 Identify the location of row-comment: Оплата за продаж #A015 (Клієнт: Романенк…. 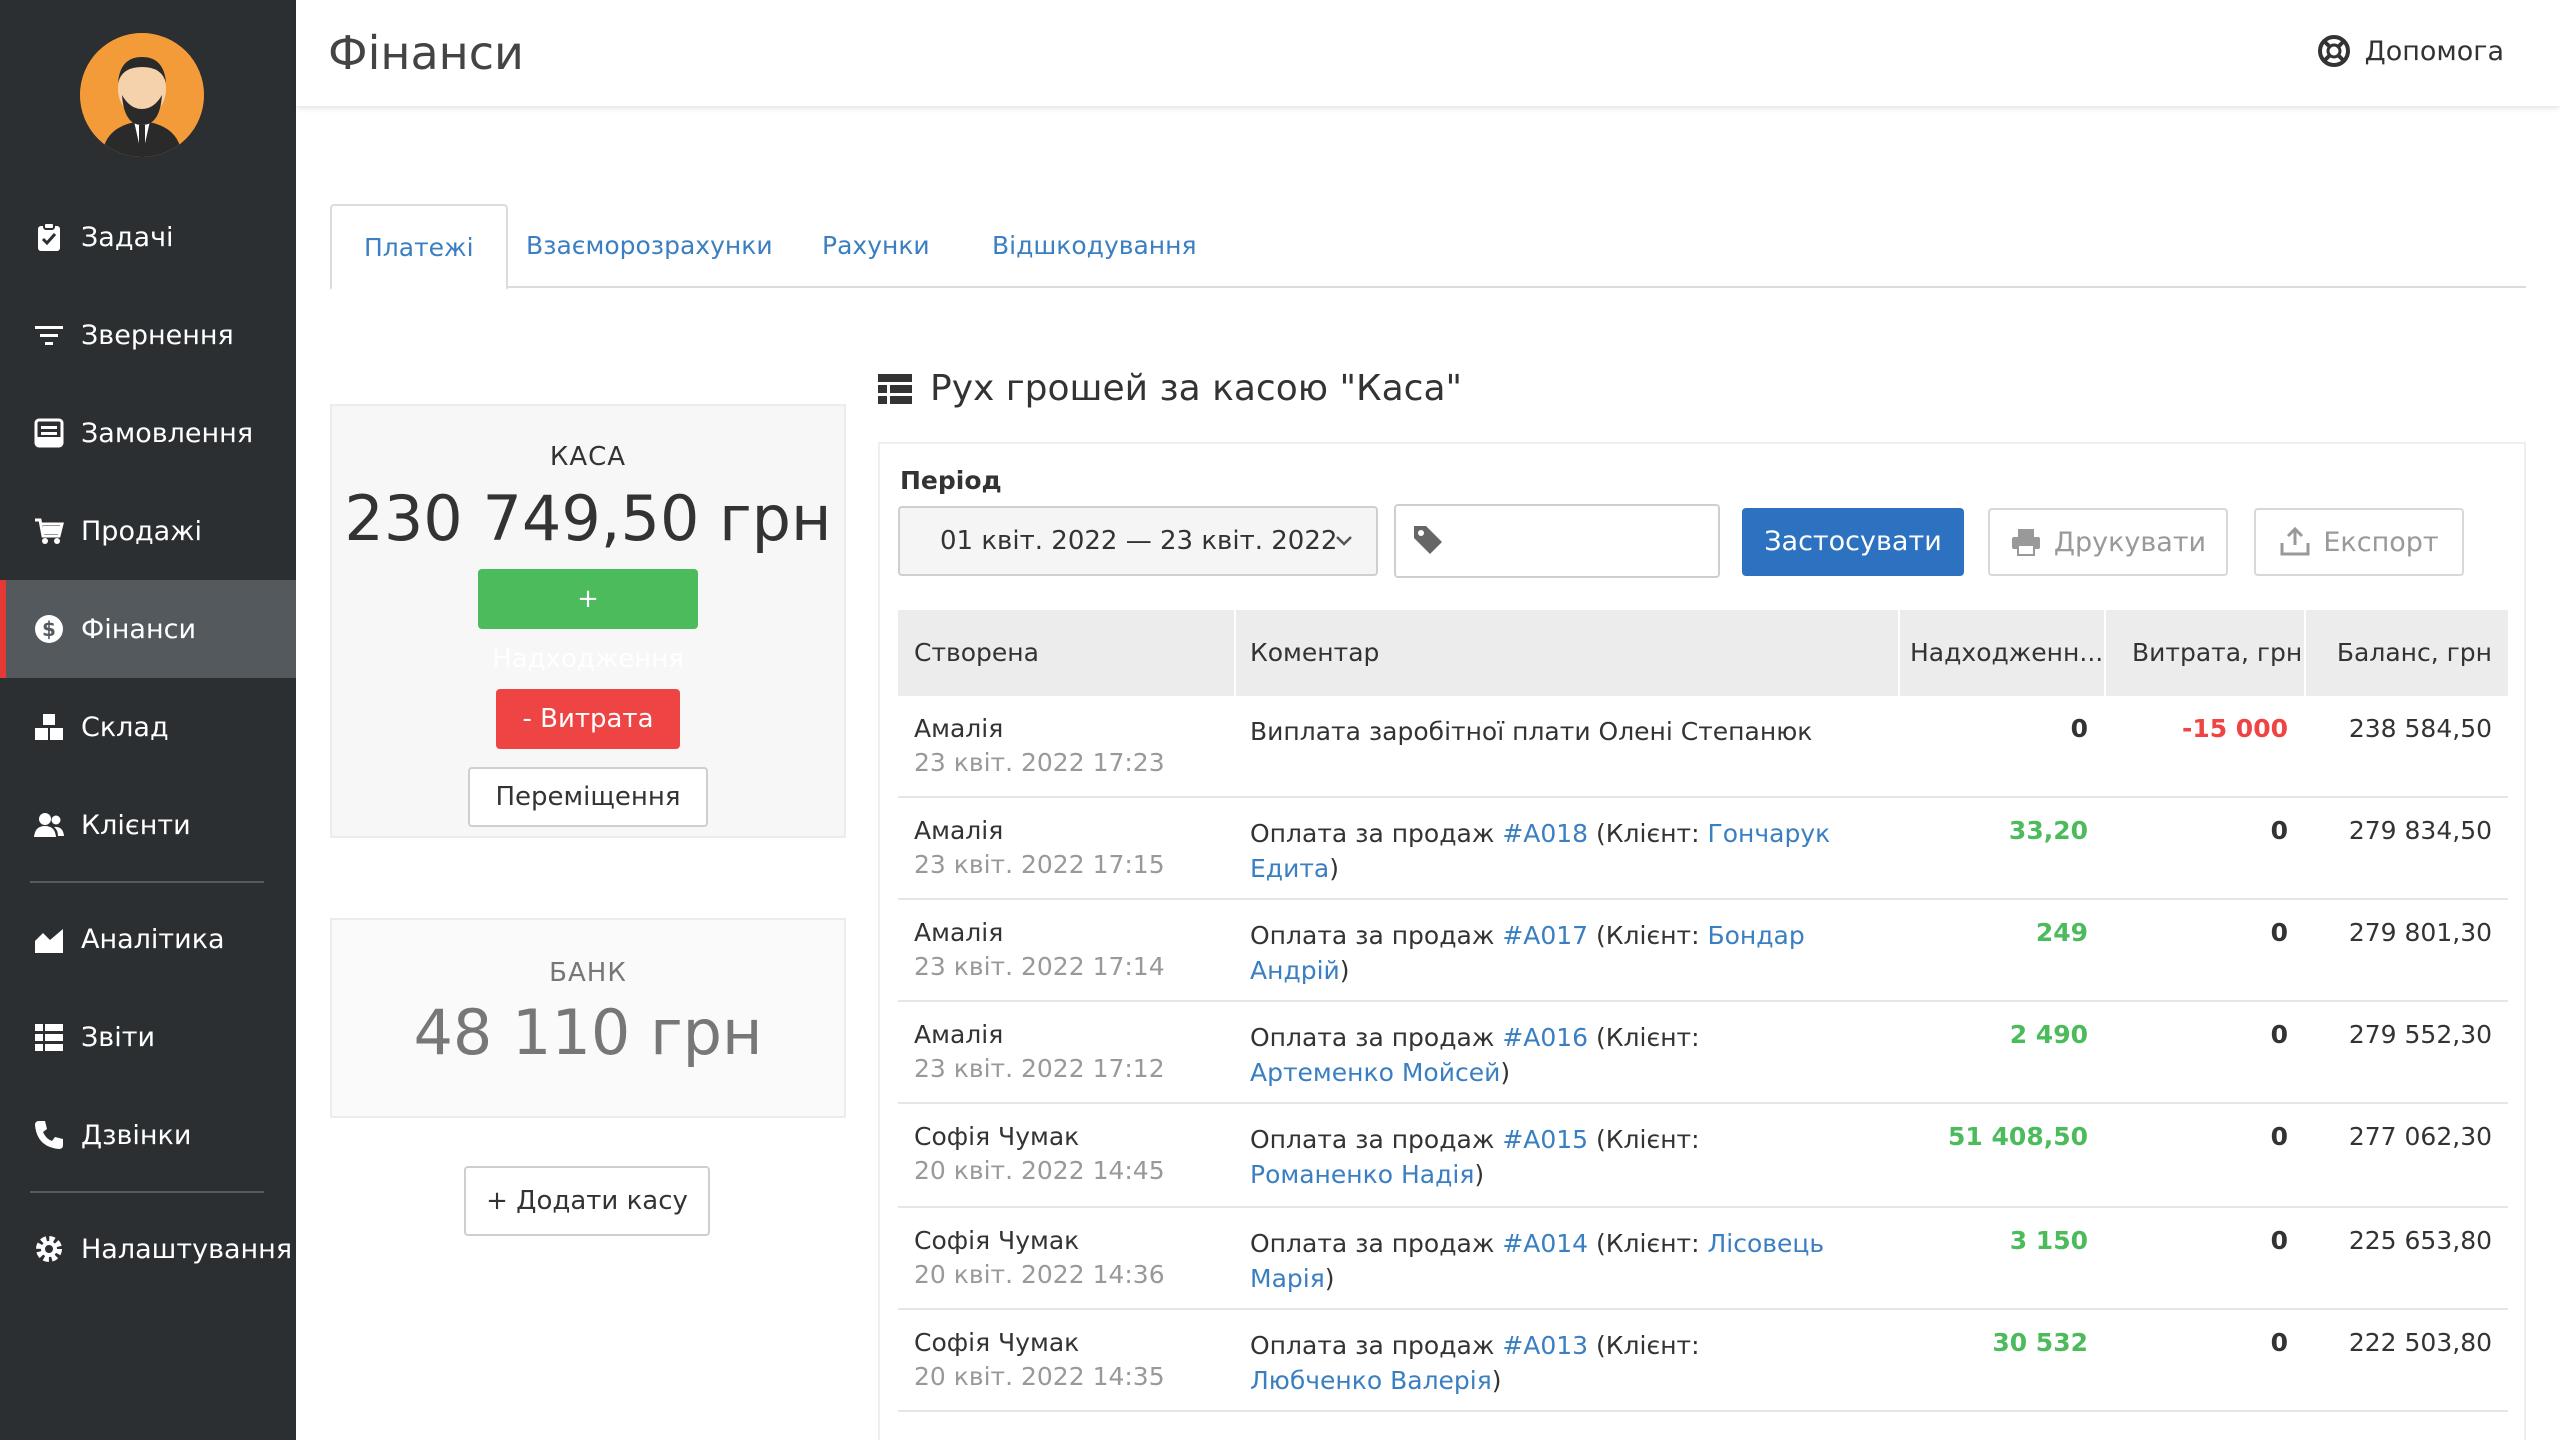
(1530, 1157).